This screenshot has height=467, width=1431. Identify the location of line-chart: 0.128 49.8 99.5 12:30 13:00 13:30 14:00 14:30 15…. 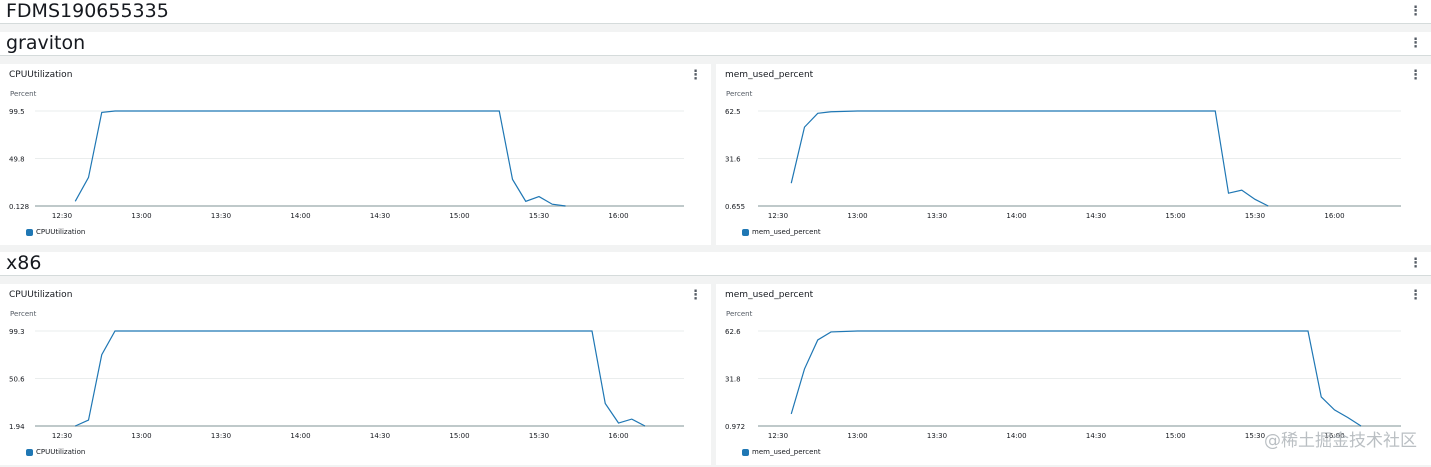
(346, 164).